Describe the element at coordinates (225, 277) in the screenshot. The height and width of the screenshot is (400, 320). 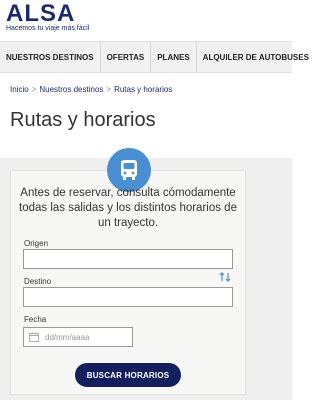
I see `swap-icon` at that location.